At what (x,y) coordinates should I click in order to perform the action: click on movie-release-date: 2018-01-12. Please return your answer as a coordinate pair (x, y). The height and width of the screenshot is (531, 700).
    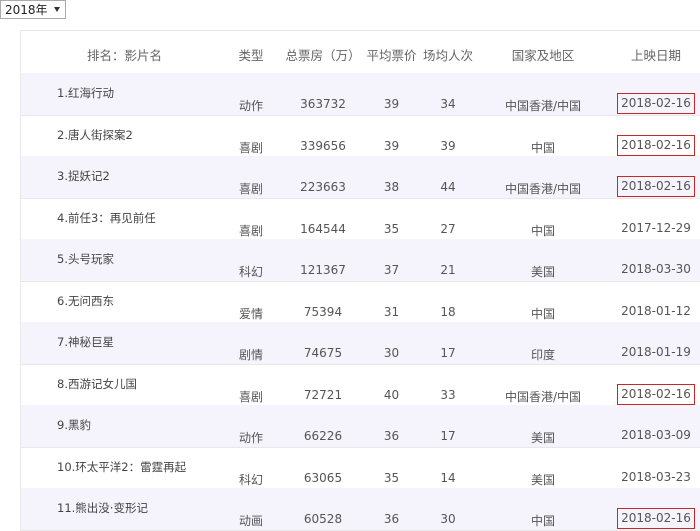
    Looking at the image, I should click on (656, 311).